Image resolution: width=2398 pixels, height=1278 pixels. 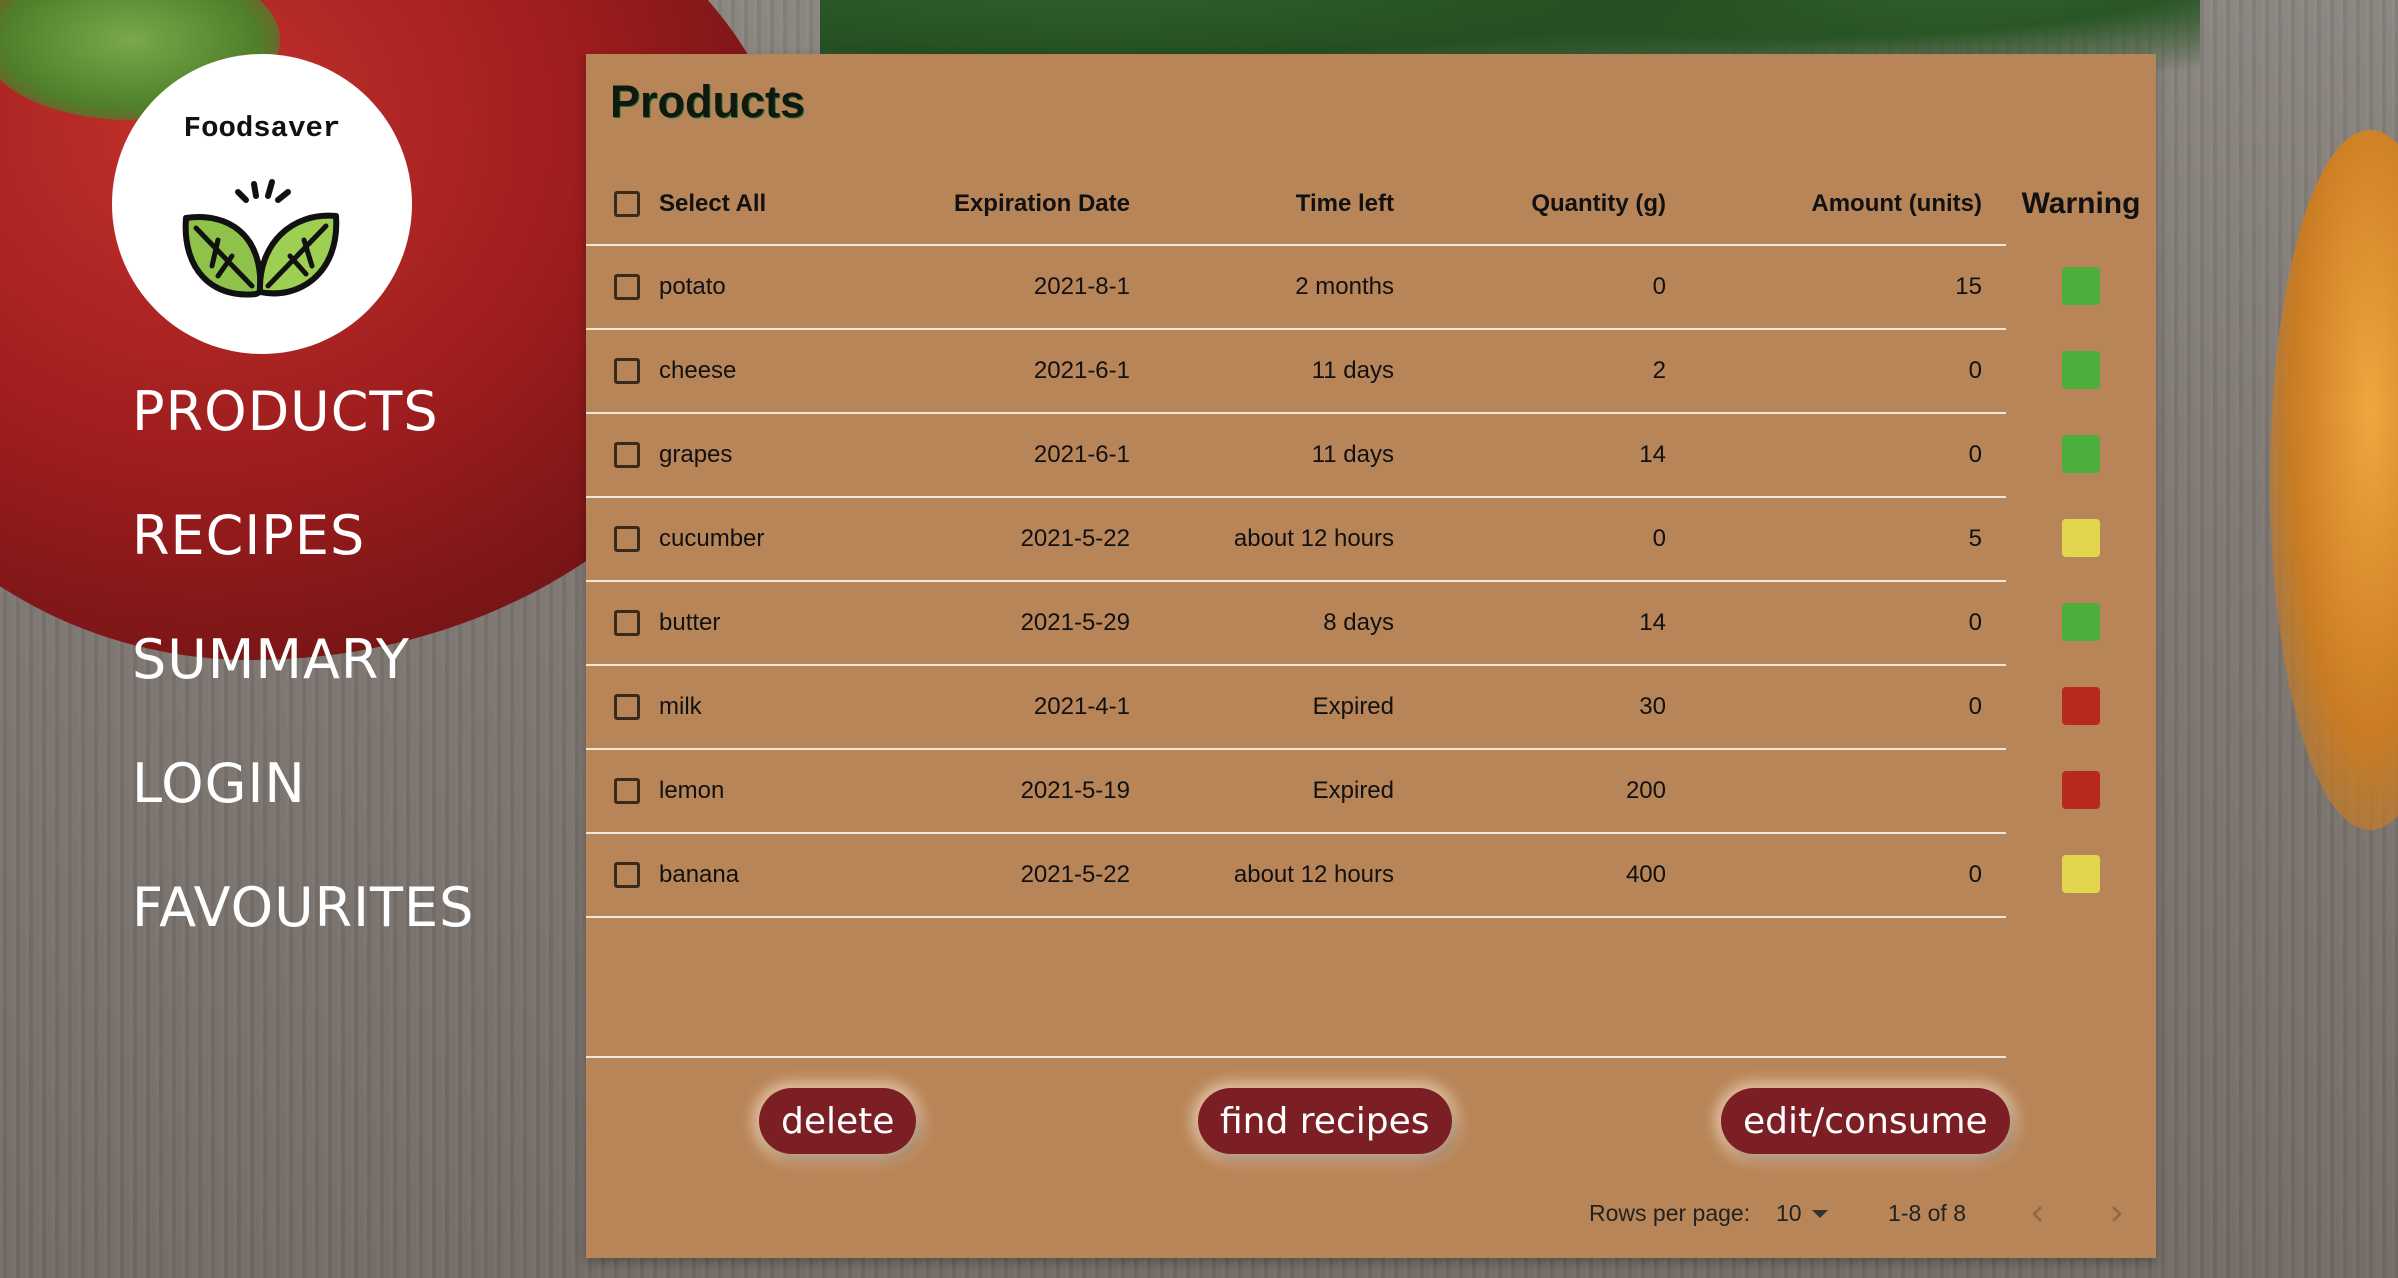 What do you see at coordinates (261, 238) in the screenshot?
I see `leaves-logo-icon` at bounding box center [261, 238].